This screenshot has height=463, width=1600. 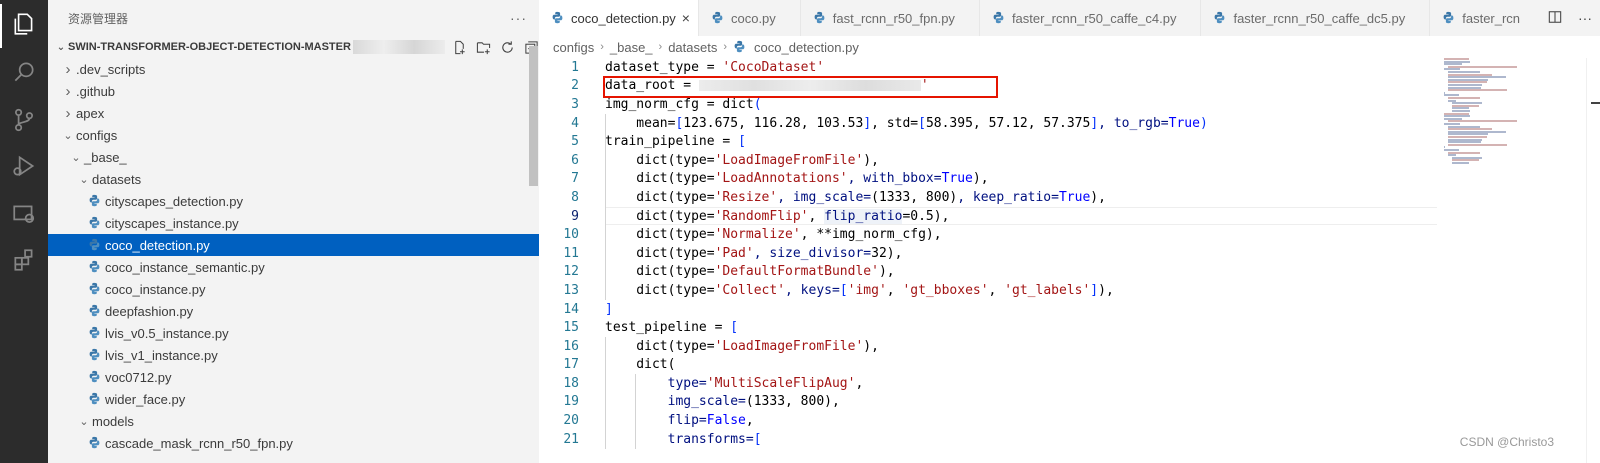 I want to click on code-text: test_pipeline = [, so click(x=658, y=327).